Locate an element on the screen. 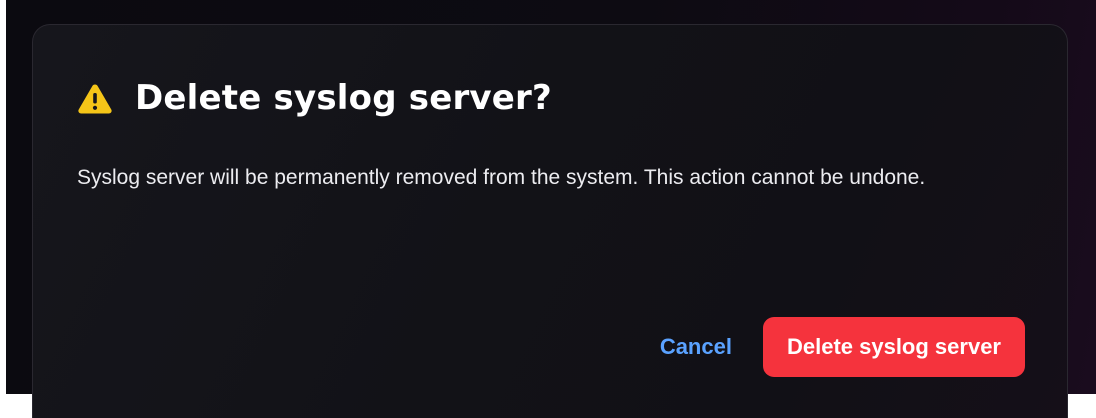  dialog-title: Delete syslog server? is located at coordinates (343, 98).